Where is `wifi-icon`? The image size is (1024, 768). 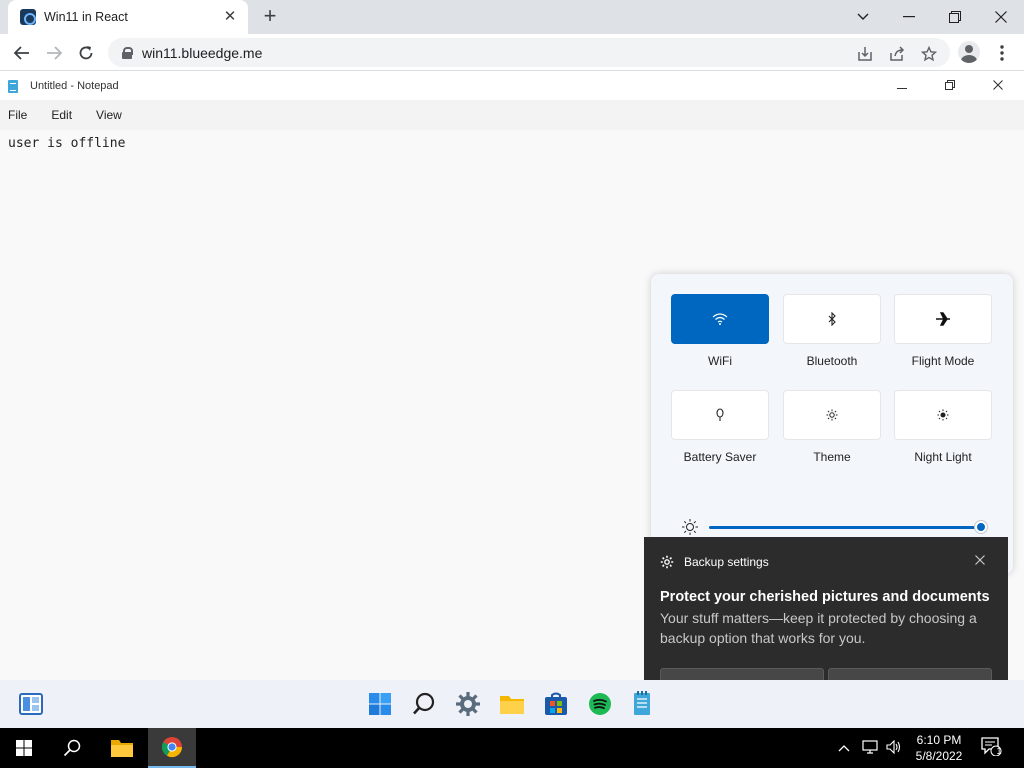
wifi-icon is located at coordinates (720, 319).